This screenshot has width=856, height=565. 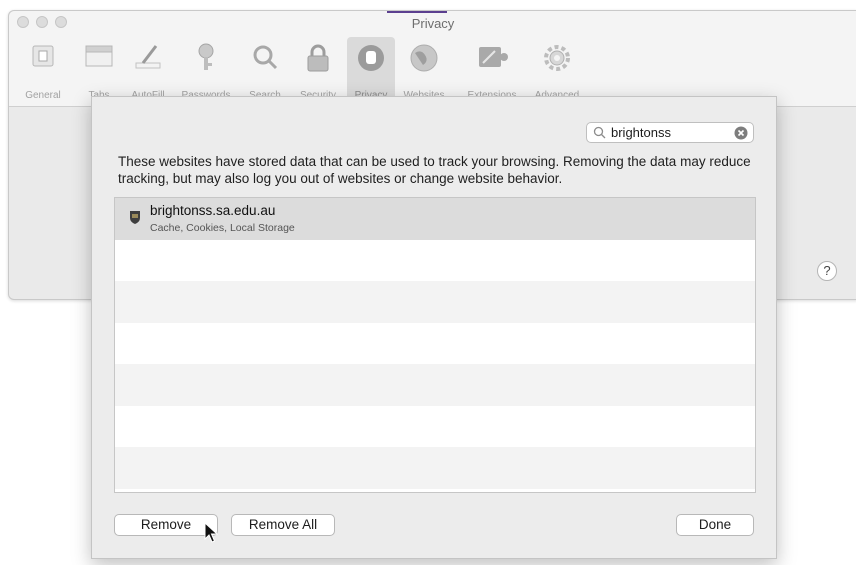 What do you see at coordinates (433, 23) in the screenshot?
I see `window-title: Privacy` at bounding box center [433, 23].